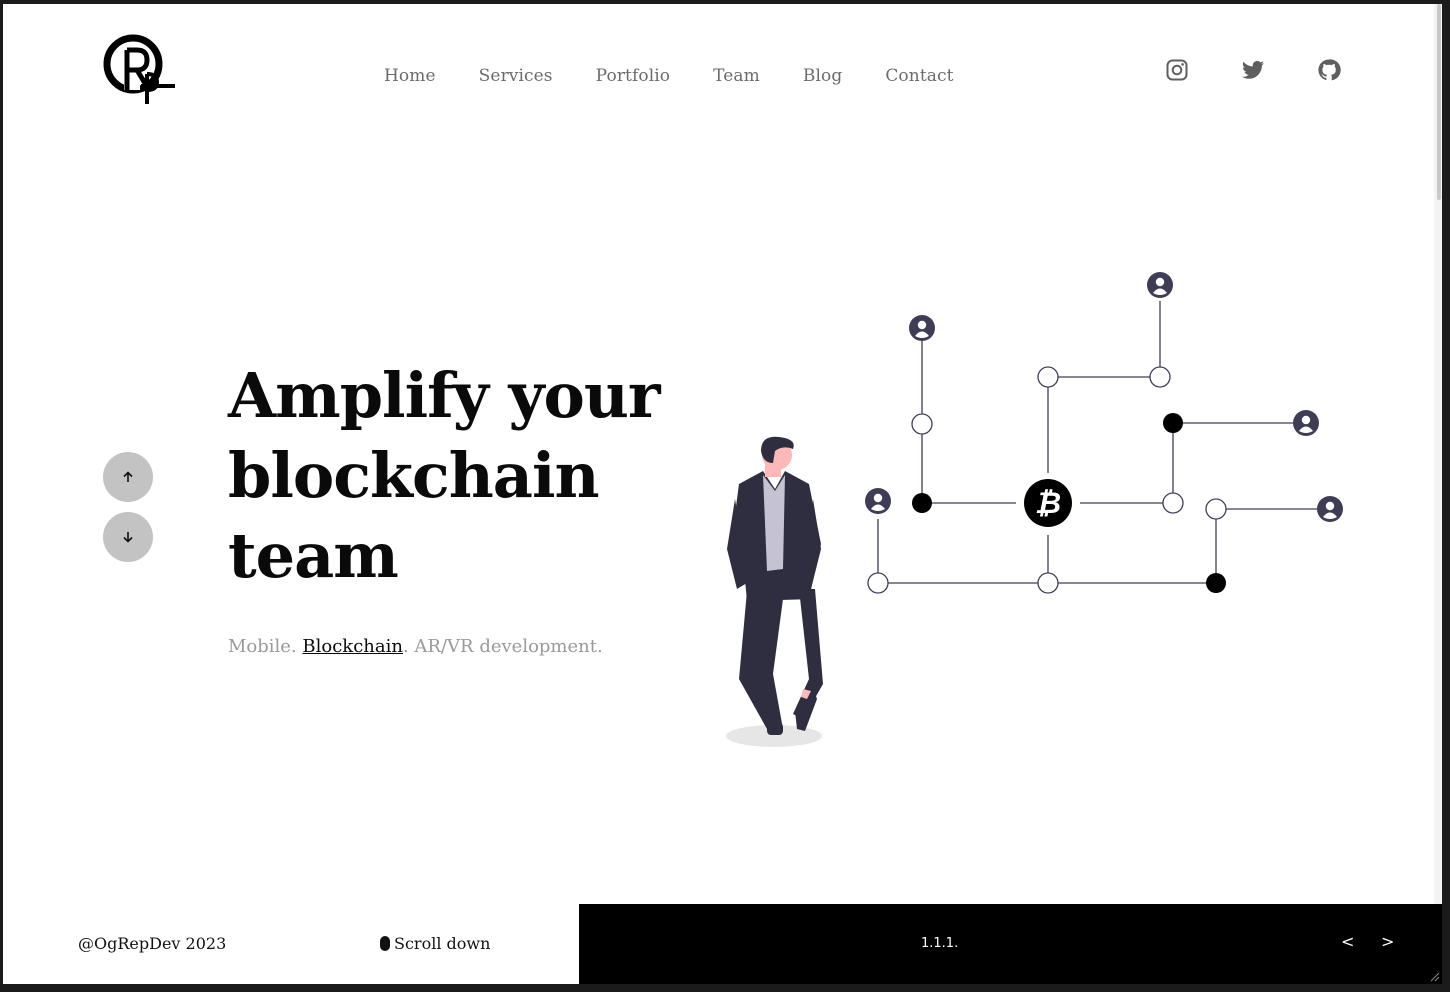  I want to click on hero-sub-prefix: Mobile., so click(265, 646).